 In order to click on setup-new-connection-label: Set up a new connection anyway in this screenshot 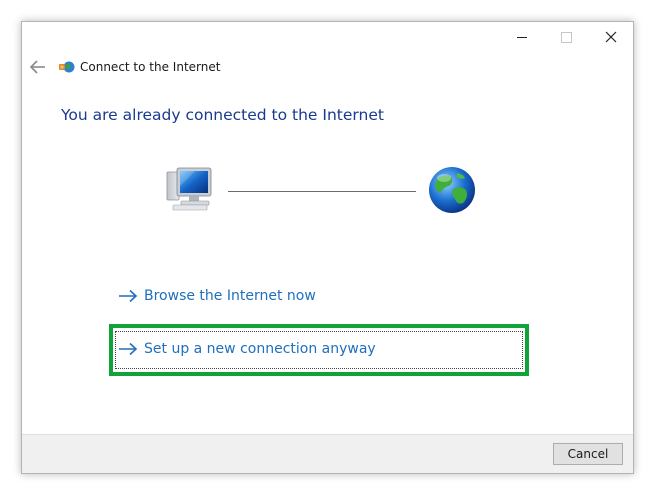, I will do `click(260, 349)`.